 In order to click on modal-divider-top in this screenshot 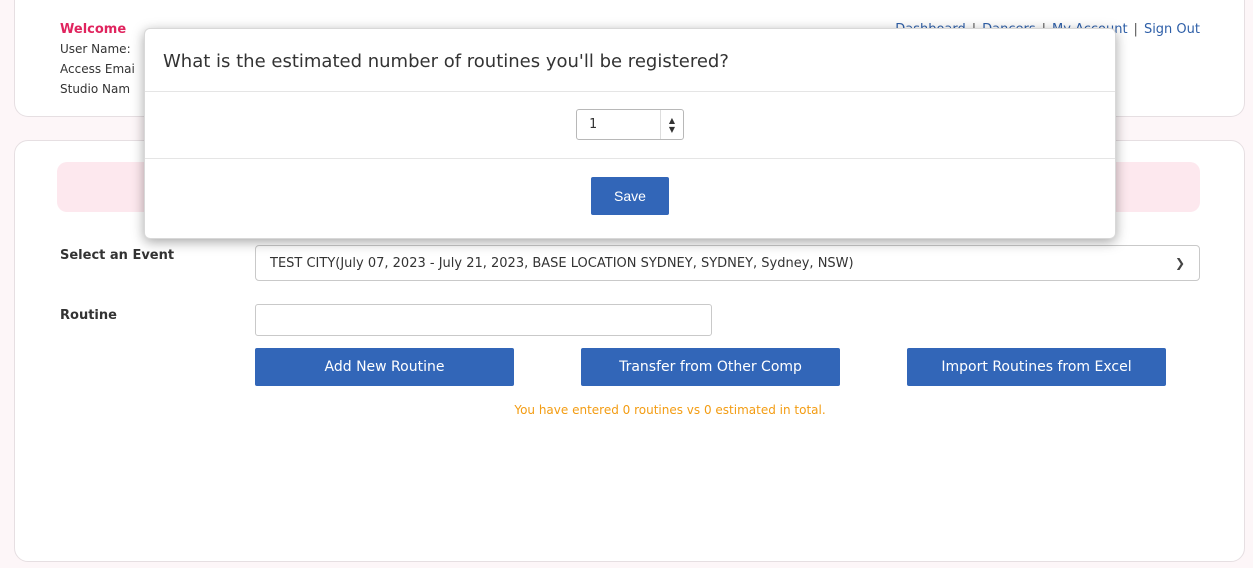, I will do `click(630, 91)`.